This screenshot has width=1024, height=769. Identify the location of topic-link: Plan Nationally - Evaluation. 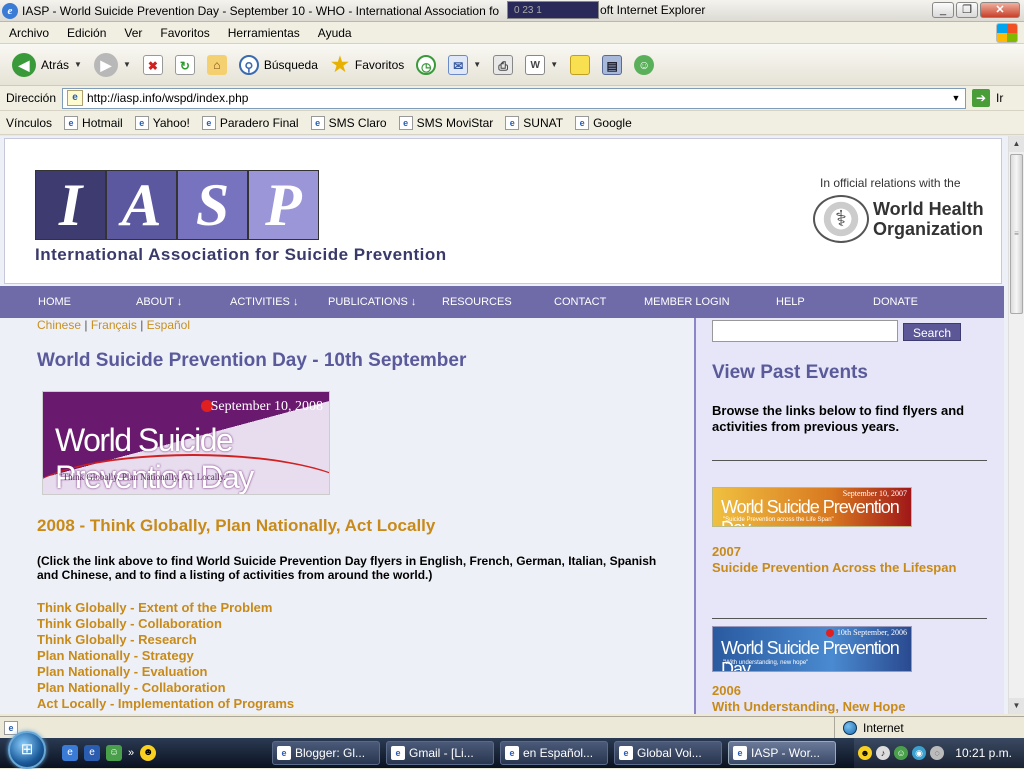
(165, 672).